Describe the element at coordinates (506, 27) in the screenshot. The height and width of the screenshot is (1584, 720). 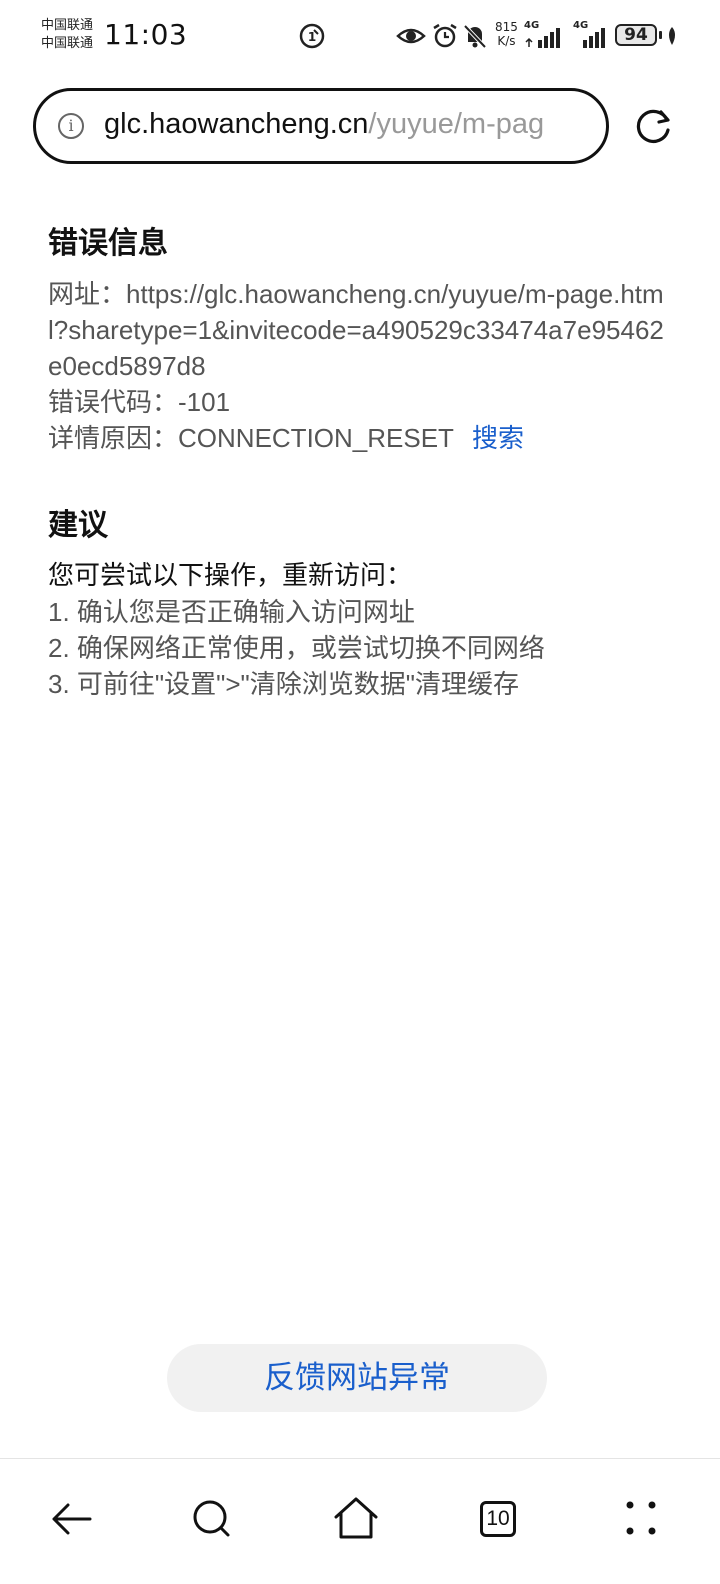
I see `net-speed-value: 815` at that location.